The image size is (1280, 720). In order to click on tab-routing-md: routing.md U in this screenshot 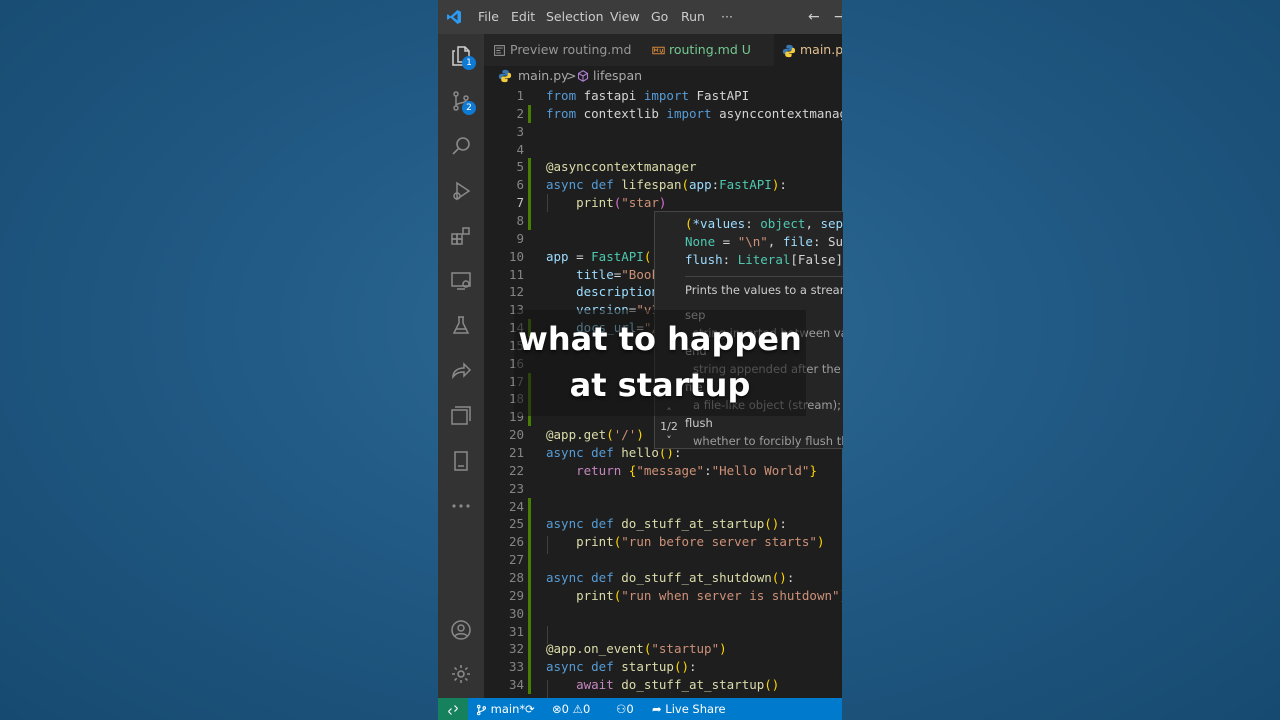, I will do `click(701, 50)`.